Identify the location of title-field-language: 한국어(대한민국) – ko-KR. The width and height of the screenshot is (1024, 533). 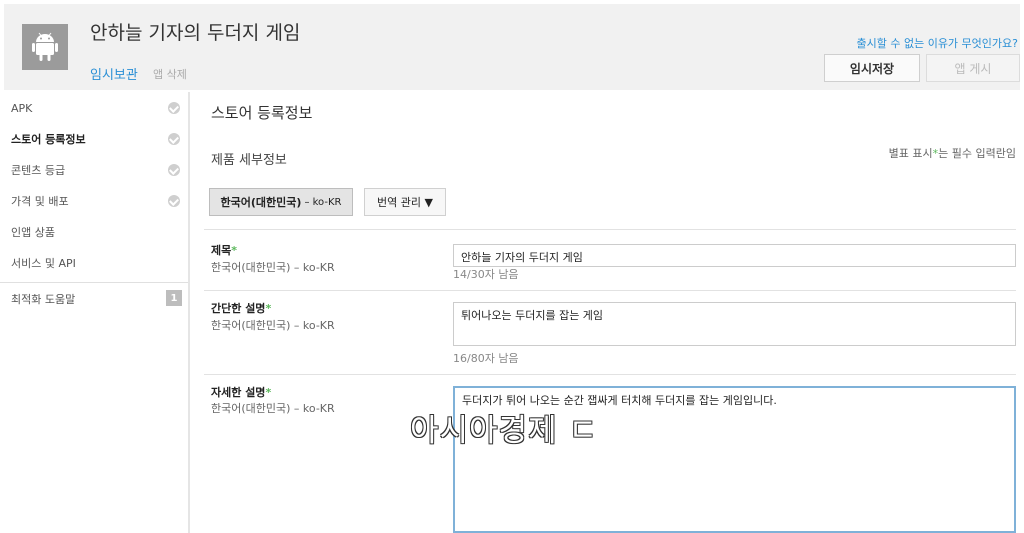
(273, 267).